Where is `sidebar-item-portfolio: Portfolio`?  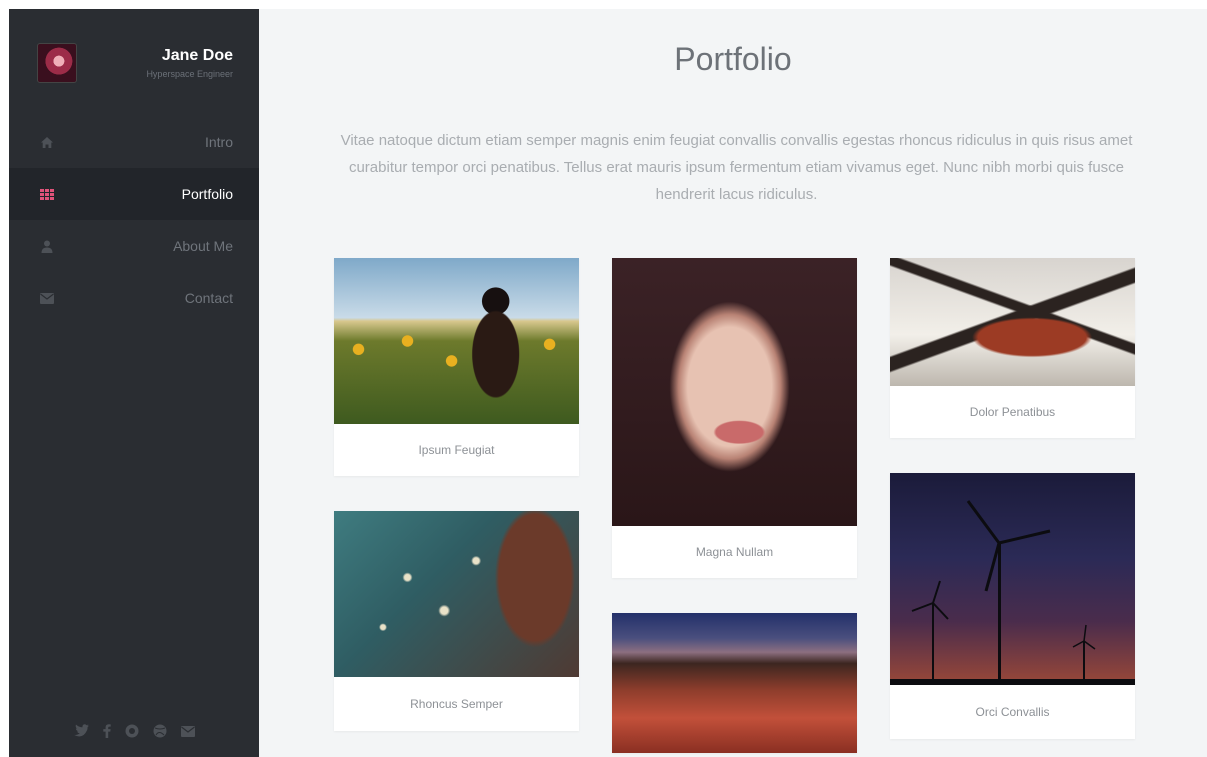
sidebar-item-portfolio: Portfolio is located at coordinates (134, 194).